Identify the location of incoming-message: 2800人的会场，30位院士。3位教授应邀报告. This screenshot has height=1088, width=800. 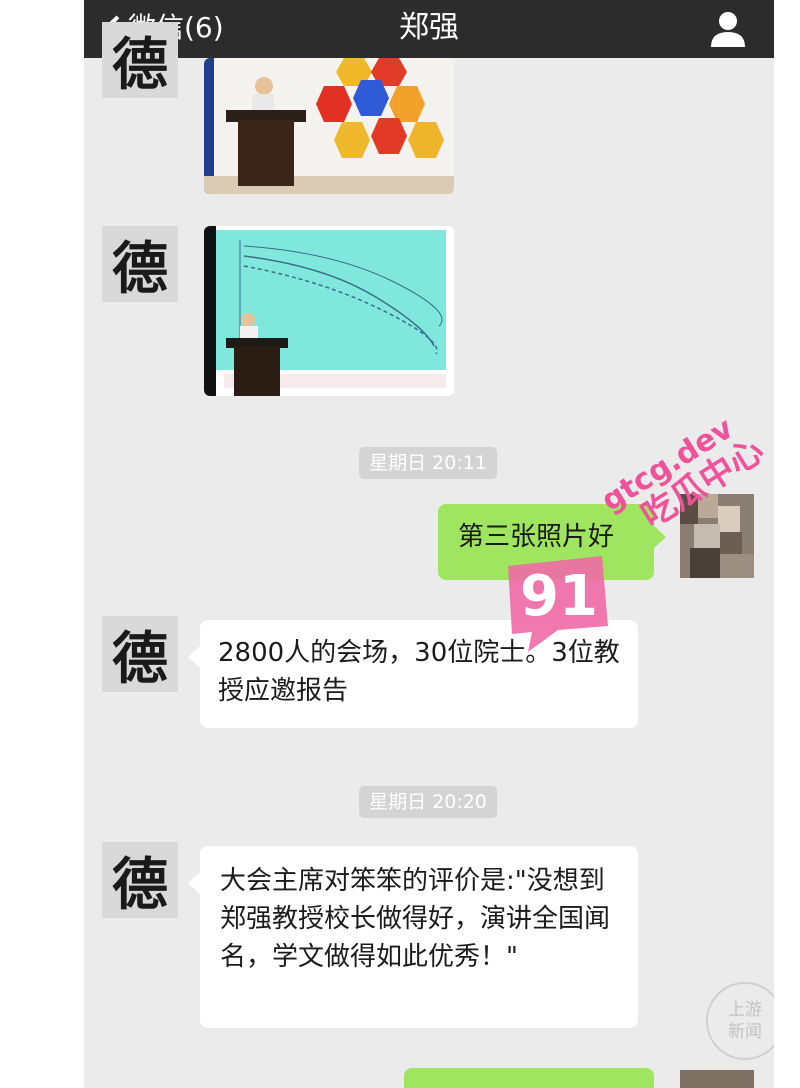
(413, 674).